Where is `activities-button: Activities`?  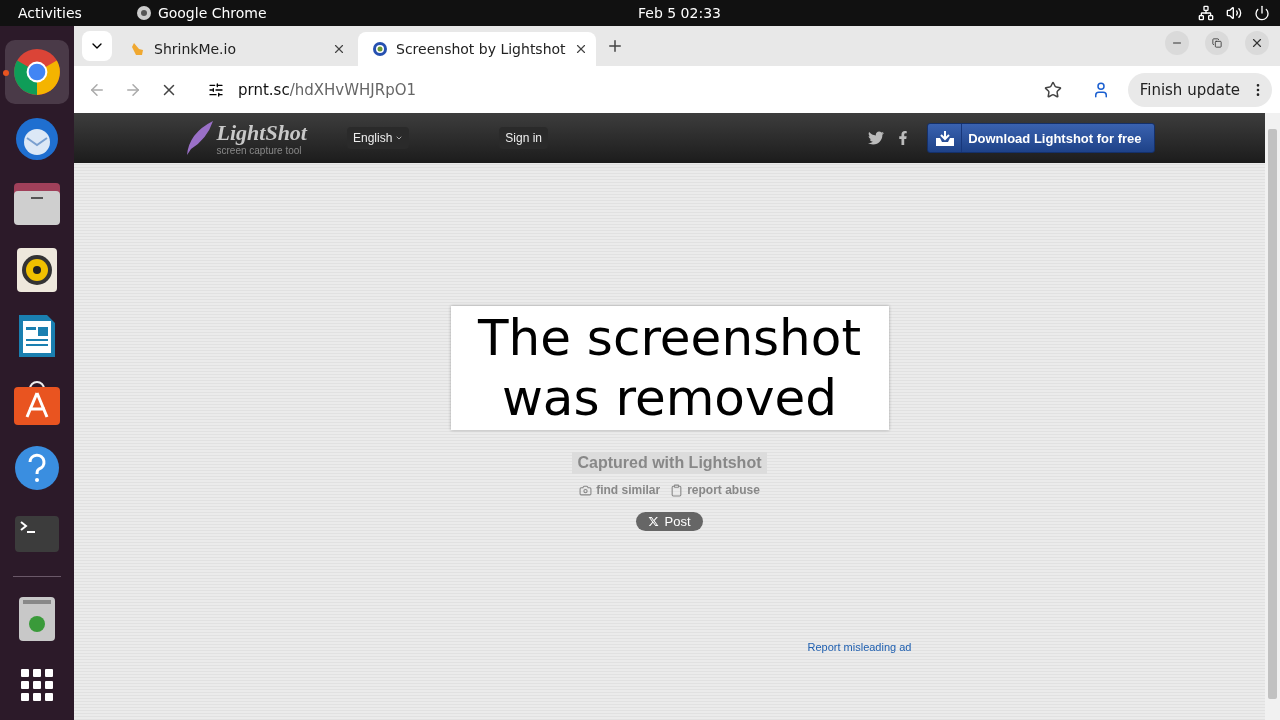
activities-button: Activities is located at coordinates (50, 13).